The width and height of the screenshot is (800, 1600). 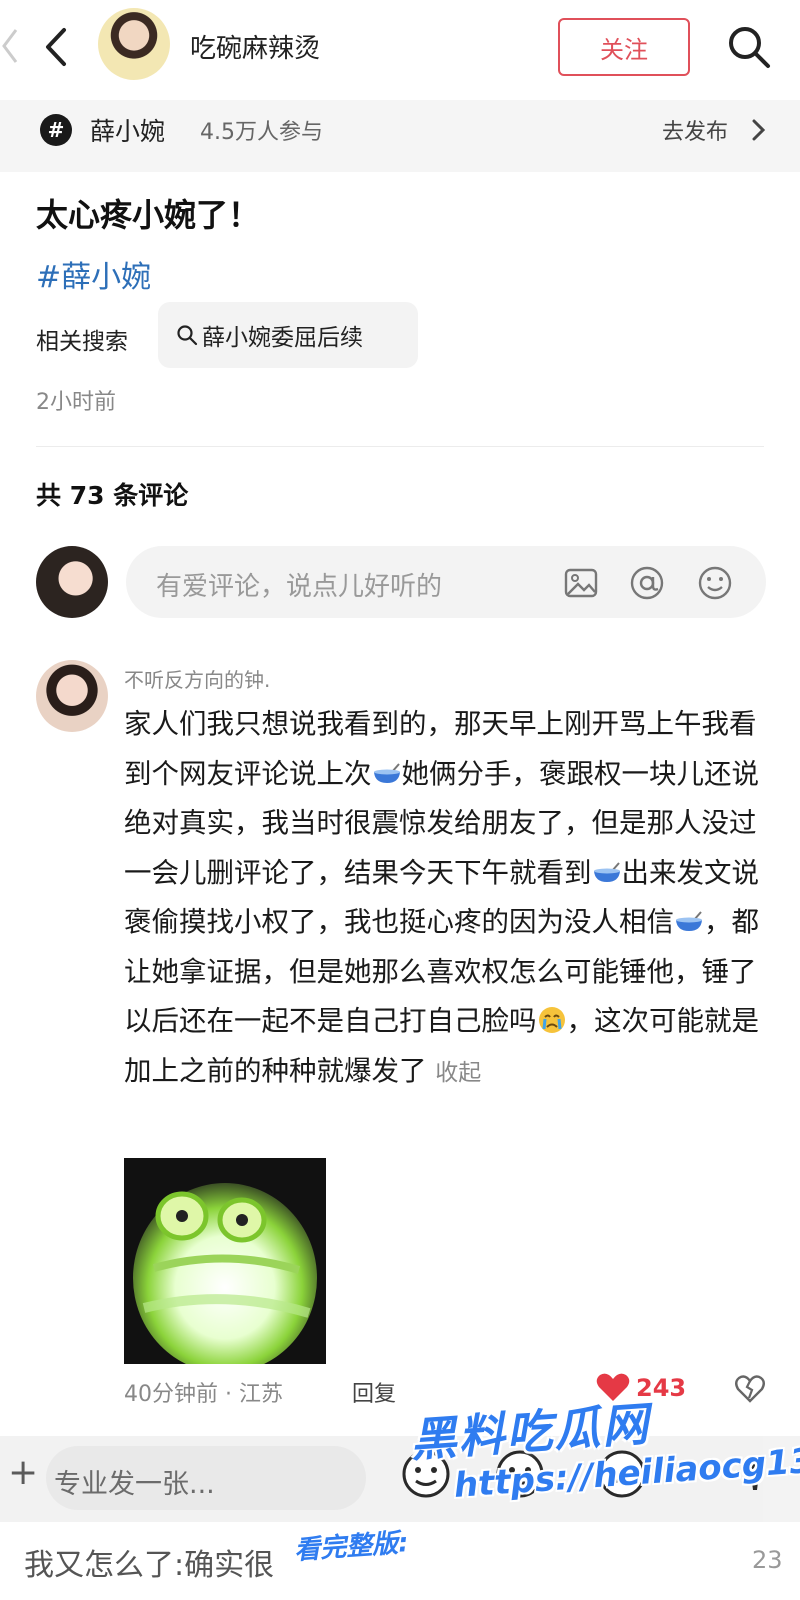 I want to click on collapse-link: 收起, so click(x=458, y=1073).